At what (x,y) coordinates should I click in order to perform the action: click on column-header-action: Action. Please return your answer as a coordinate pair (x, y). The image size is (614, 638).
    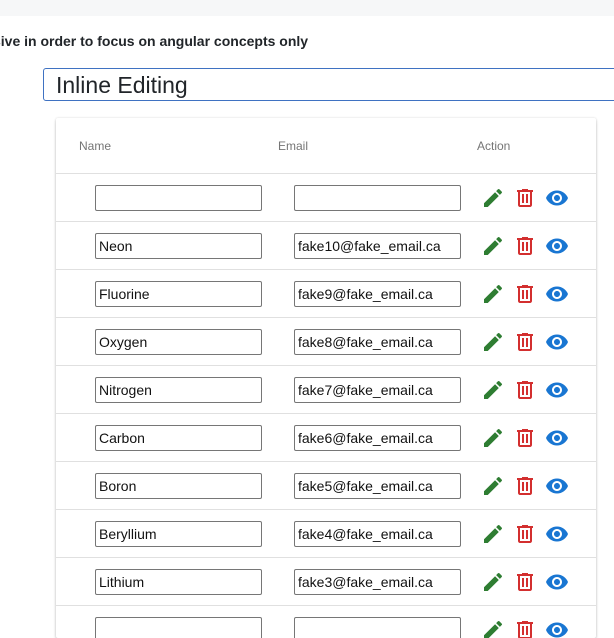
    Looking at the image, I should click on (494, 146).